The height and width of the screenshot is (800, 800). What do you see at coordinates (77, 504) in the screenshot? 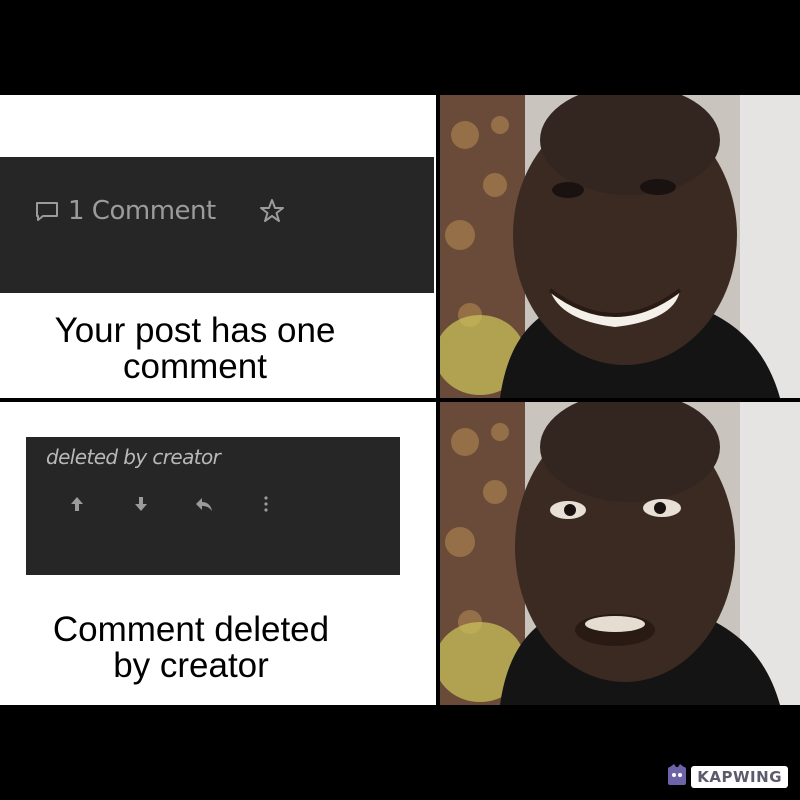
I see `arrow-up-icon` at bounding box center [77, 504].